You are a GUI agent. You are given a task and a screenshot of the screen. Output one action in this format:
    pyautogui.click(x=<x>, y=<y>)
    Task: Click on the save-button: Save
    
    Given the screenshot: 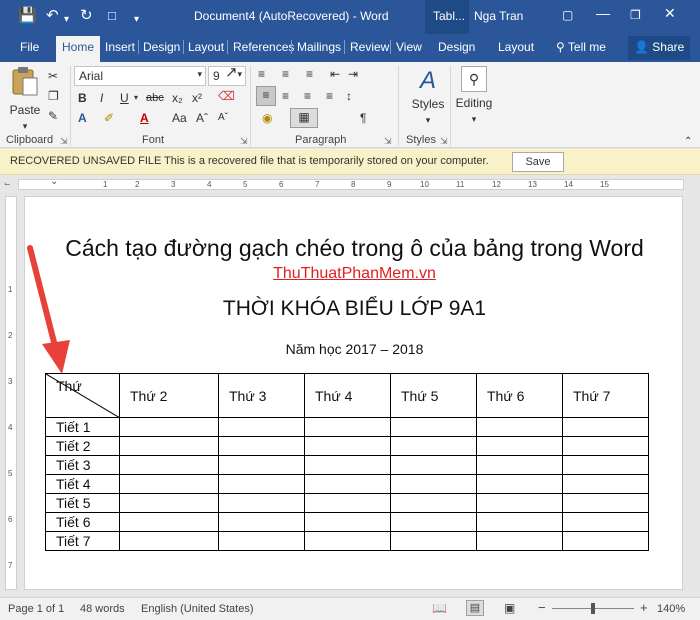 What is the action you would take?
    pyautogui.click(x=538, y=162)
    